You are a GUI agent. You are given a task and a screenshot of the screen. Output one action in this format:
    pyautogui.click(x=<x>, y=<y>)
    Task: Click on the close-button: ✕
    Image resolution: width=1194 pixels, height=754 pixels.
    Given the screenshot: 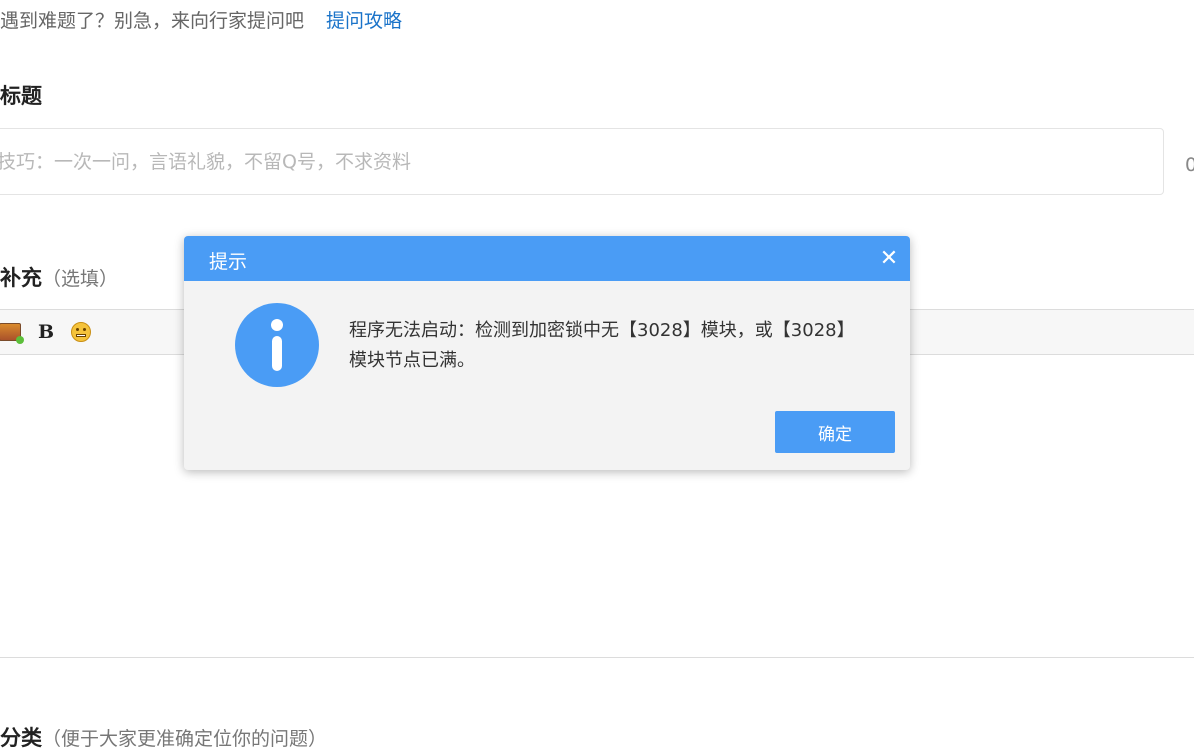 What is the action you would take?
    pyautogui.click(x=889, y=258)
    